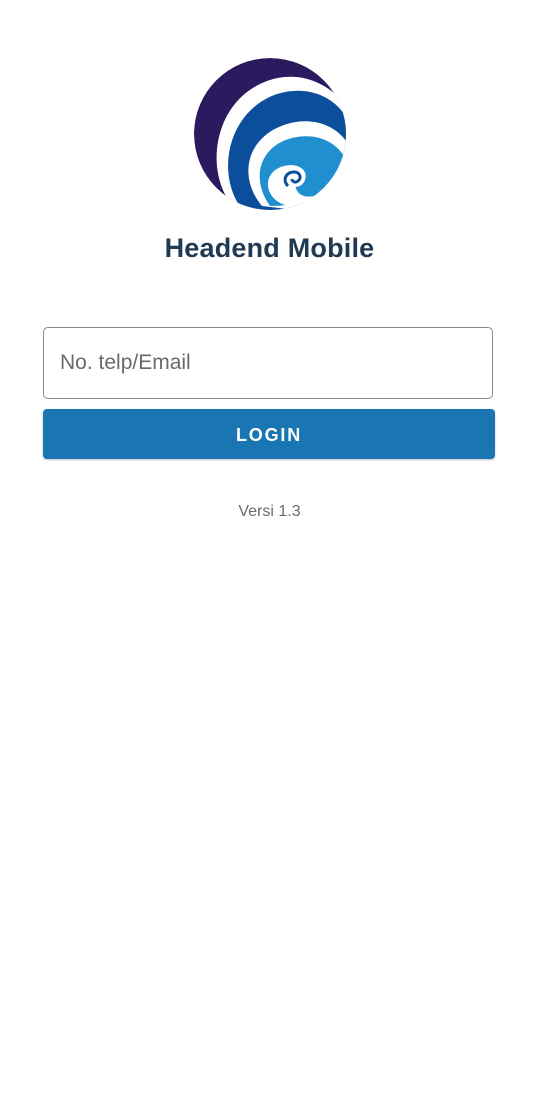 The image size is (539, 1113). Describe the element at coordinates (269, 248) in the screenshot. I see `app-title: Headend Mobile` at that location.